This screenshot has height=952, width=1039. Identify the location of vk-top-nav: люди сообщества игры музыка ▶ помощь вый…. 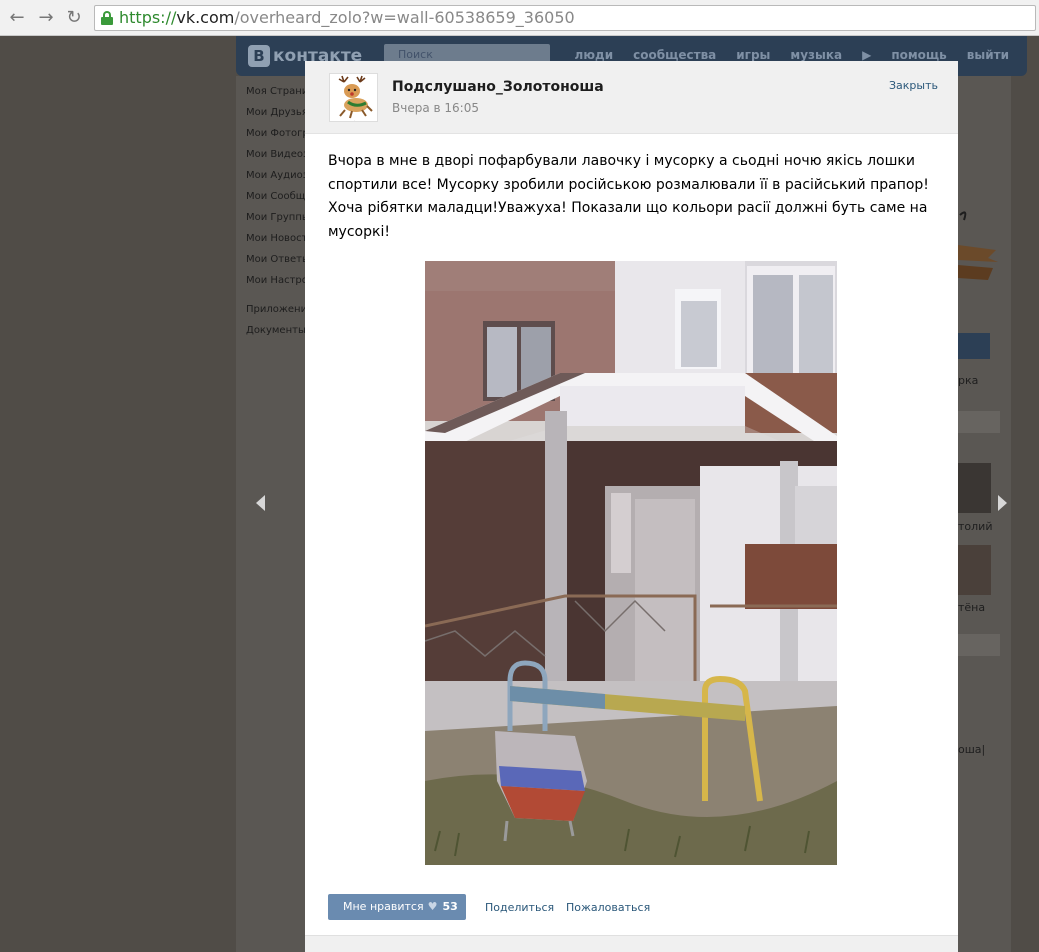
(782, 55).